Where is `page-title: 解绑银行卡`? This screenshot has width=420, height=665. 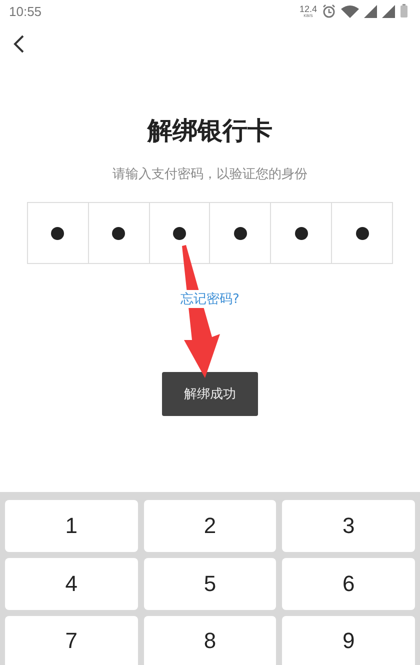 page-title: 解绑银行卡 is located at coordinates (210, 131).